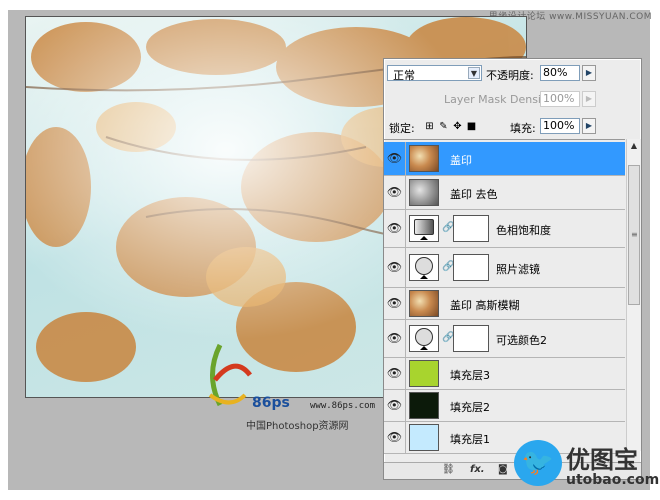 The height and width of the screenshot is (500, 660). Describe the element at coordinates (518, 269) in the screenshot. I see `layer-name: 照片滤镜` at that location.